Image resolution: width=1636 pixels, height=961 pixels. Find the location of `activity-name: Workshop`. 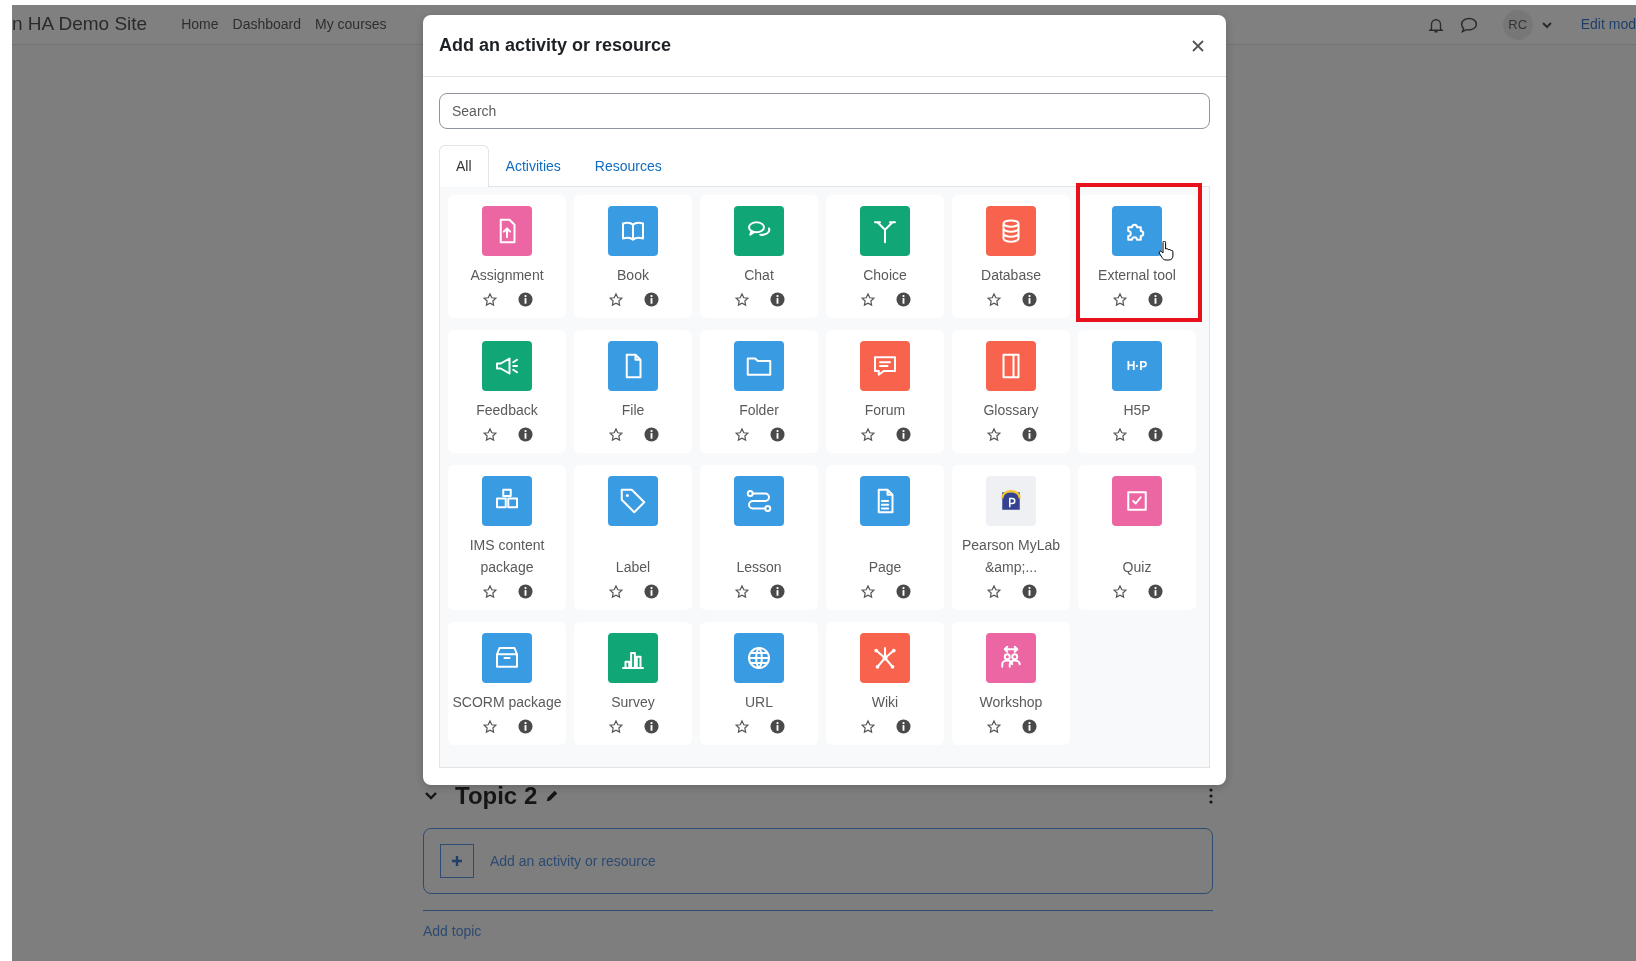

activity-name: Workshop is located at coordinates (1011, 702).